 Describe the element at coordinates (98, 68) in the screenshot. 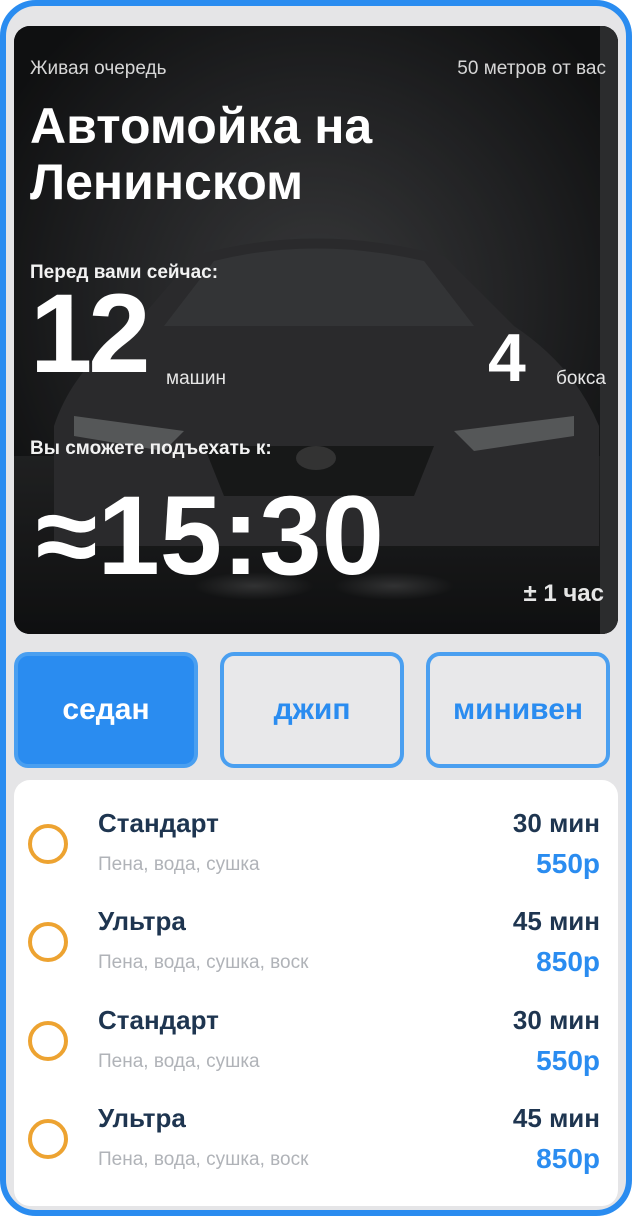

I see `live-queue-label: Живая очередь` at that location.